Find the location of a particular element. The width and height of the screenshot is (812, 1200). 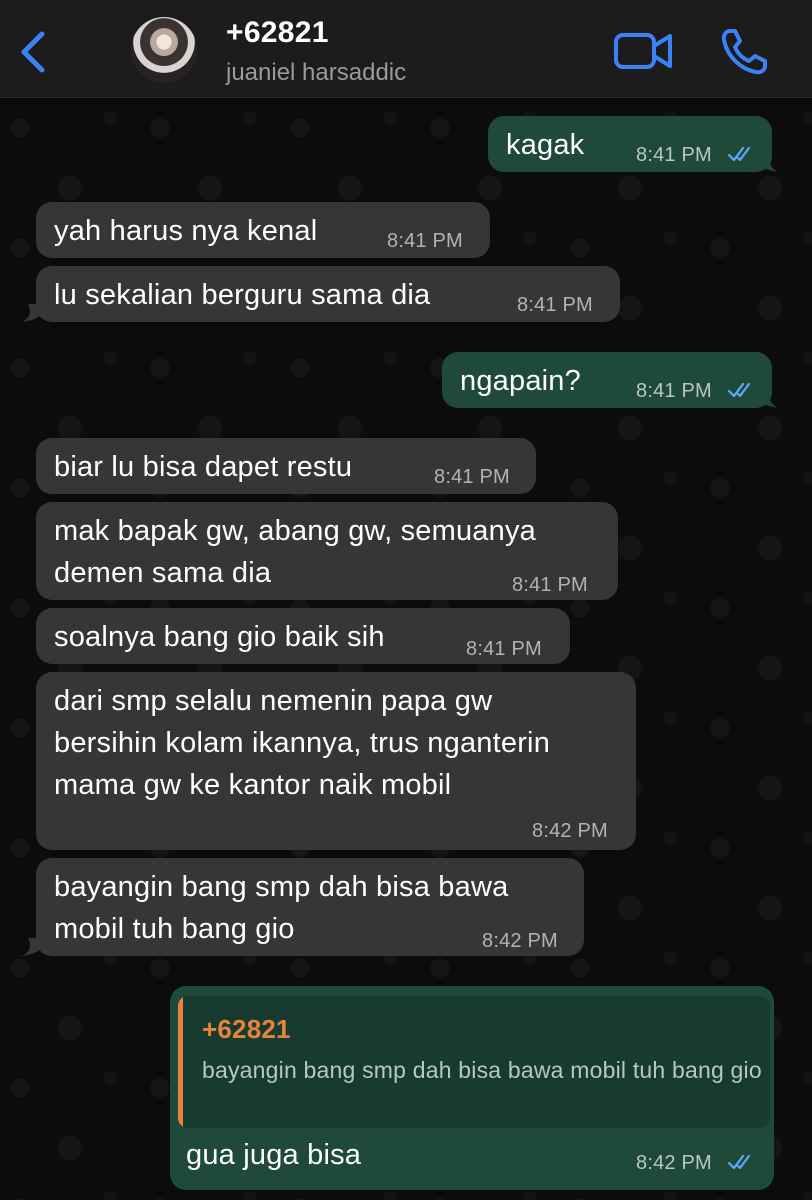

phone-icon is located at coordinates (744, 52).